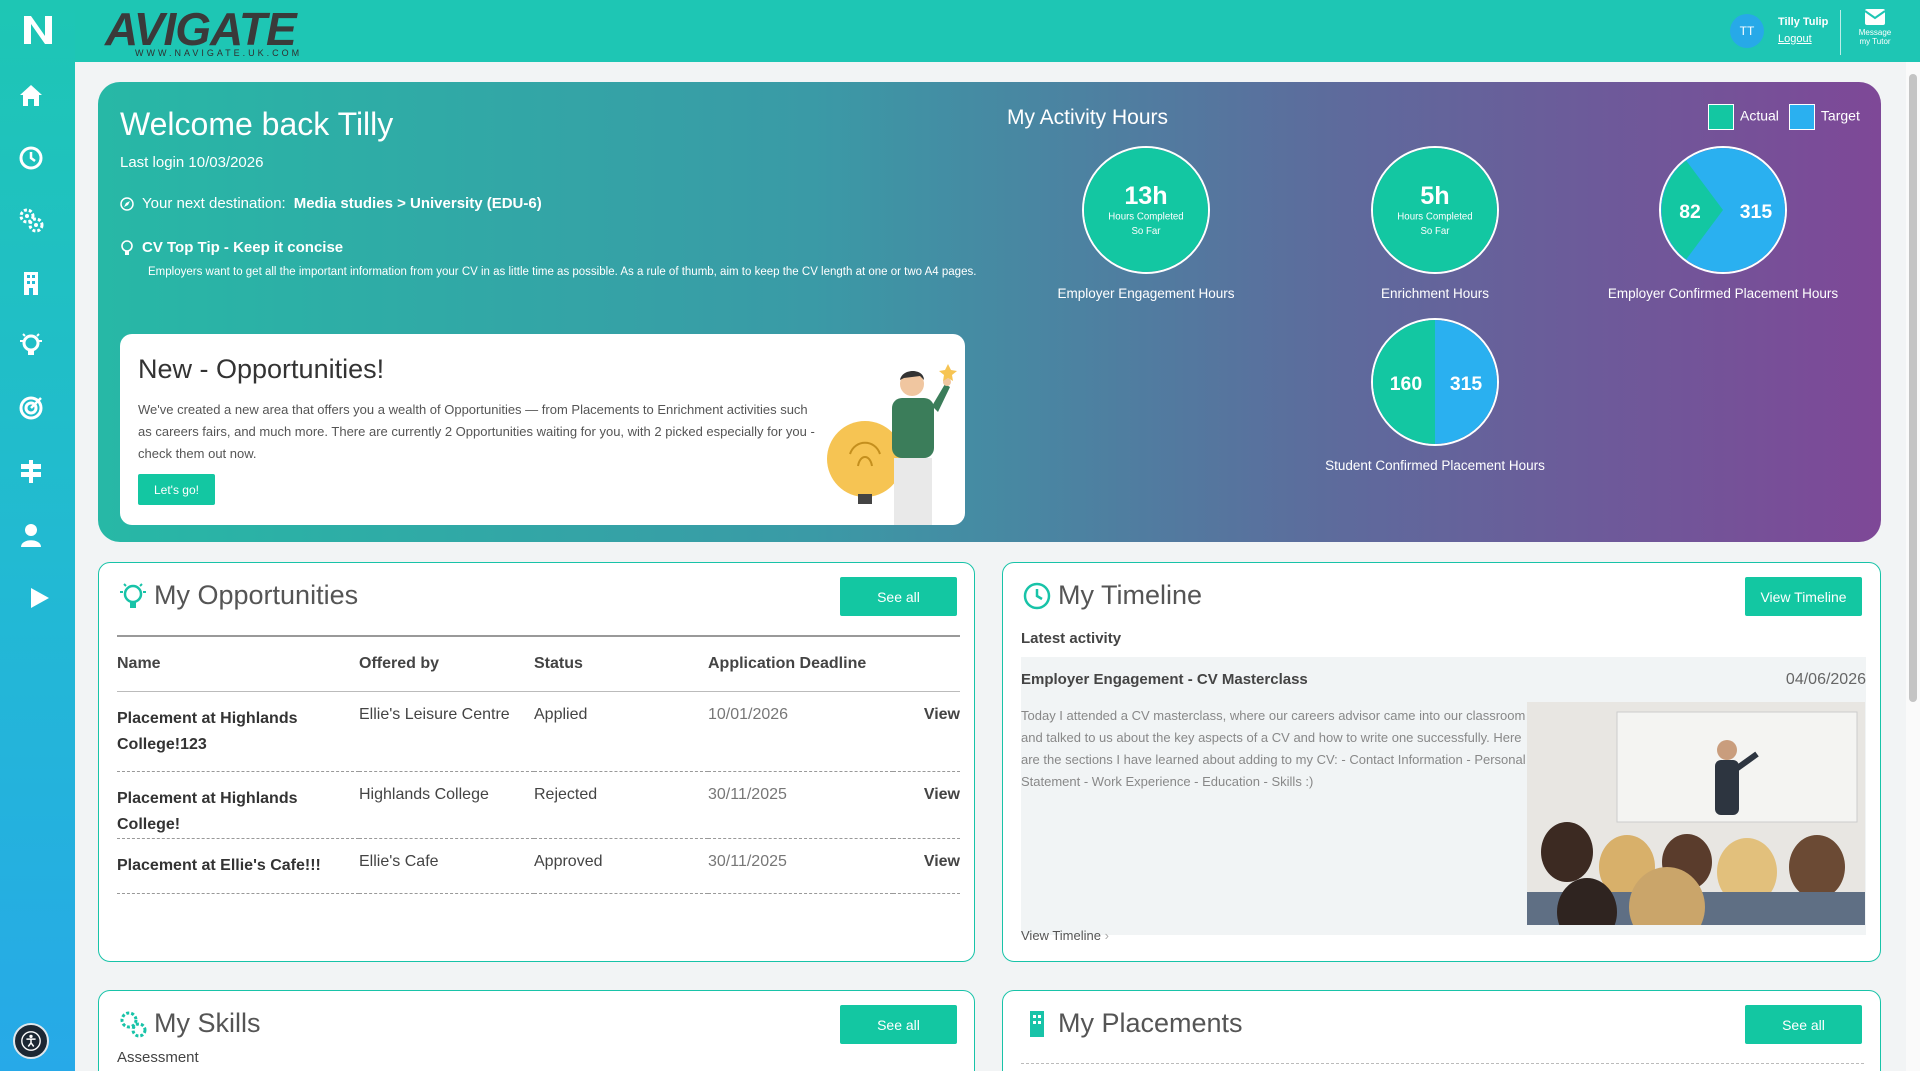 This screenshot has height=1071, width=1920. What do you see at coordinates (446, 805) in the screenshot?
I see `offered-by: Highlands College` at bounding box center [446, 805].